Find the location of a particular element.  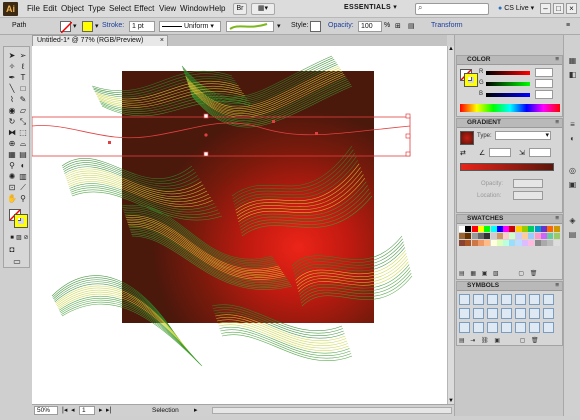

bbox-handle-top-right is located at coordinates (408, 116).